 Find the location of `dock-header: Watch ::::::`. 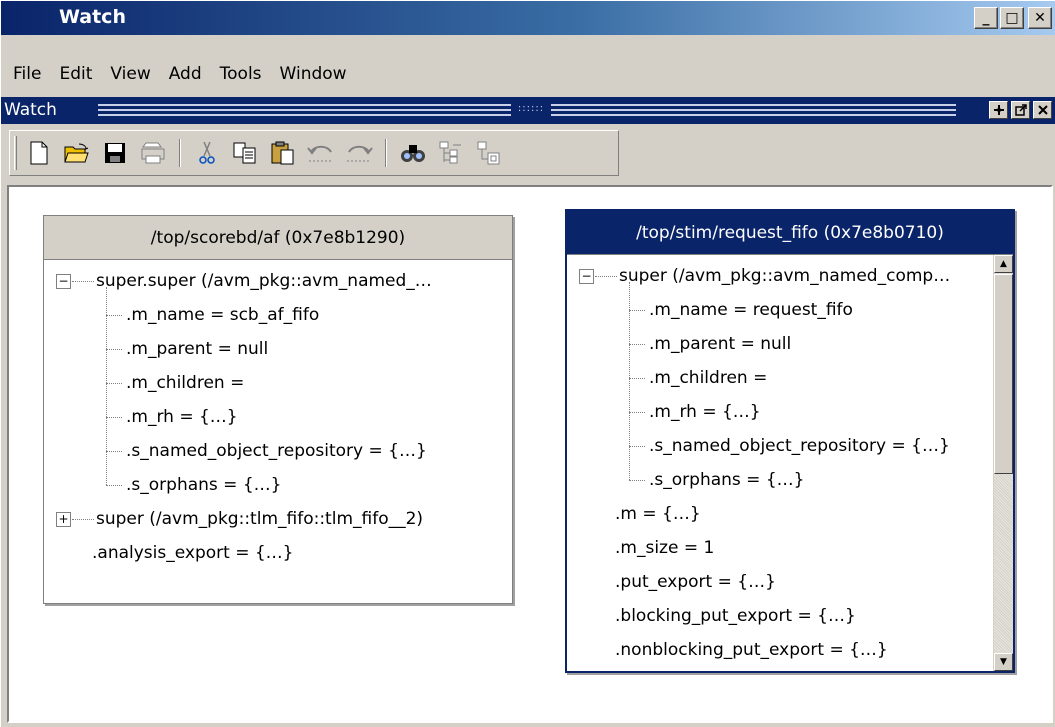

dock-header: Watch :::::: is located at coordinates (528, 110).